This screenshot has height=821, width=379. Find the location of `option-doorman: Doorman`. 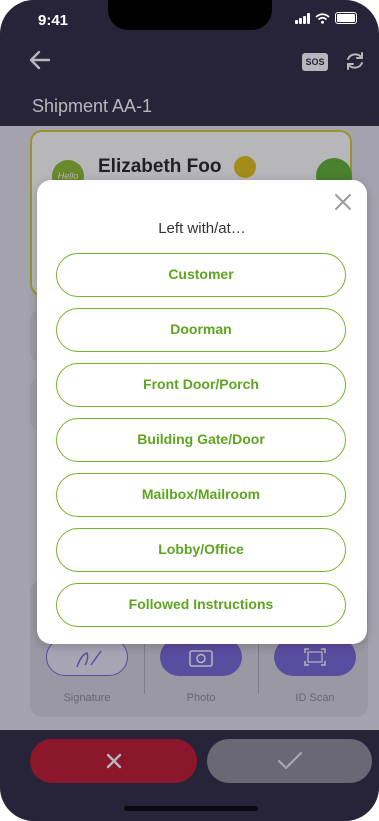

option-doorman: Doorman is located at coordinates (201, 330).